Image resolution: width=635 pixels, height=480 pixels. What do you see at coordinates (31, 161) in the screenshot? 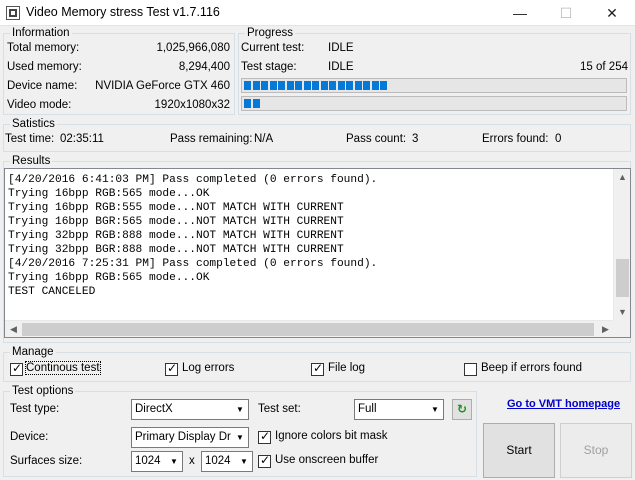
I see `results-legend: Results` at bounding box center [31, 161].